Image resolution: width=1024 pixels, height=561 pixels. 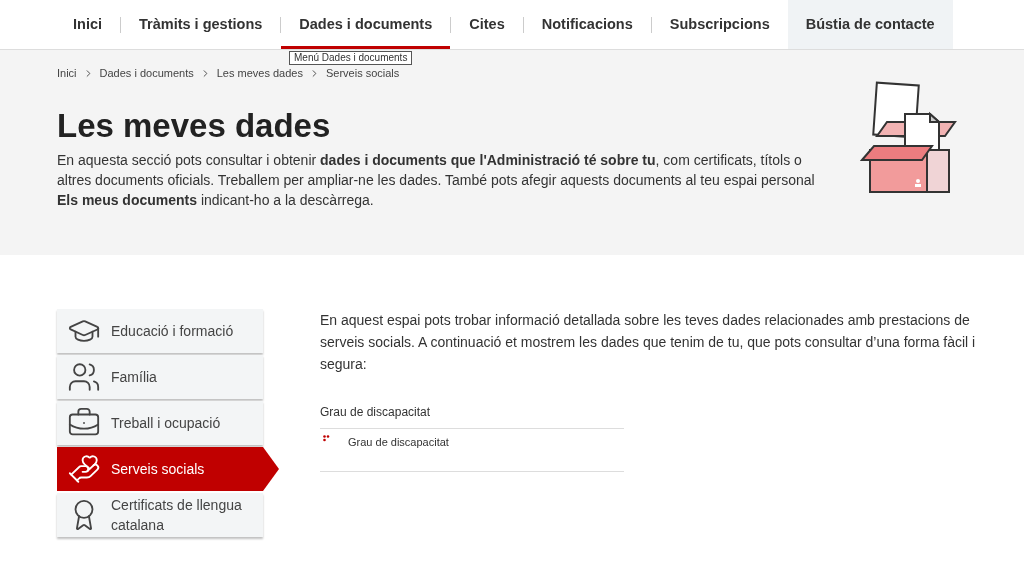 I want to click on nav-tab: Cites, so click(x=487, y=24).